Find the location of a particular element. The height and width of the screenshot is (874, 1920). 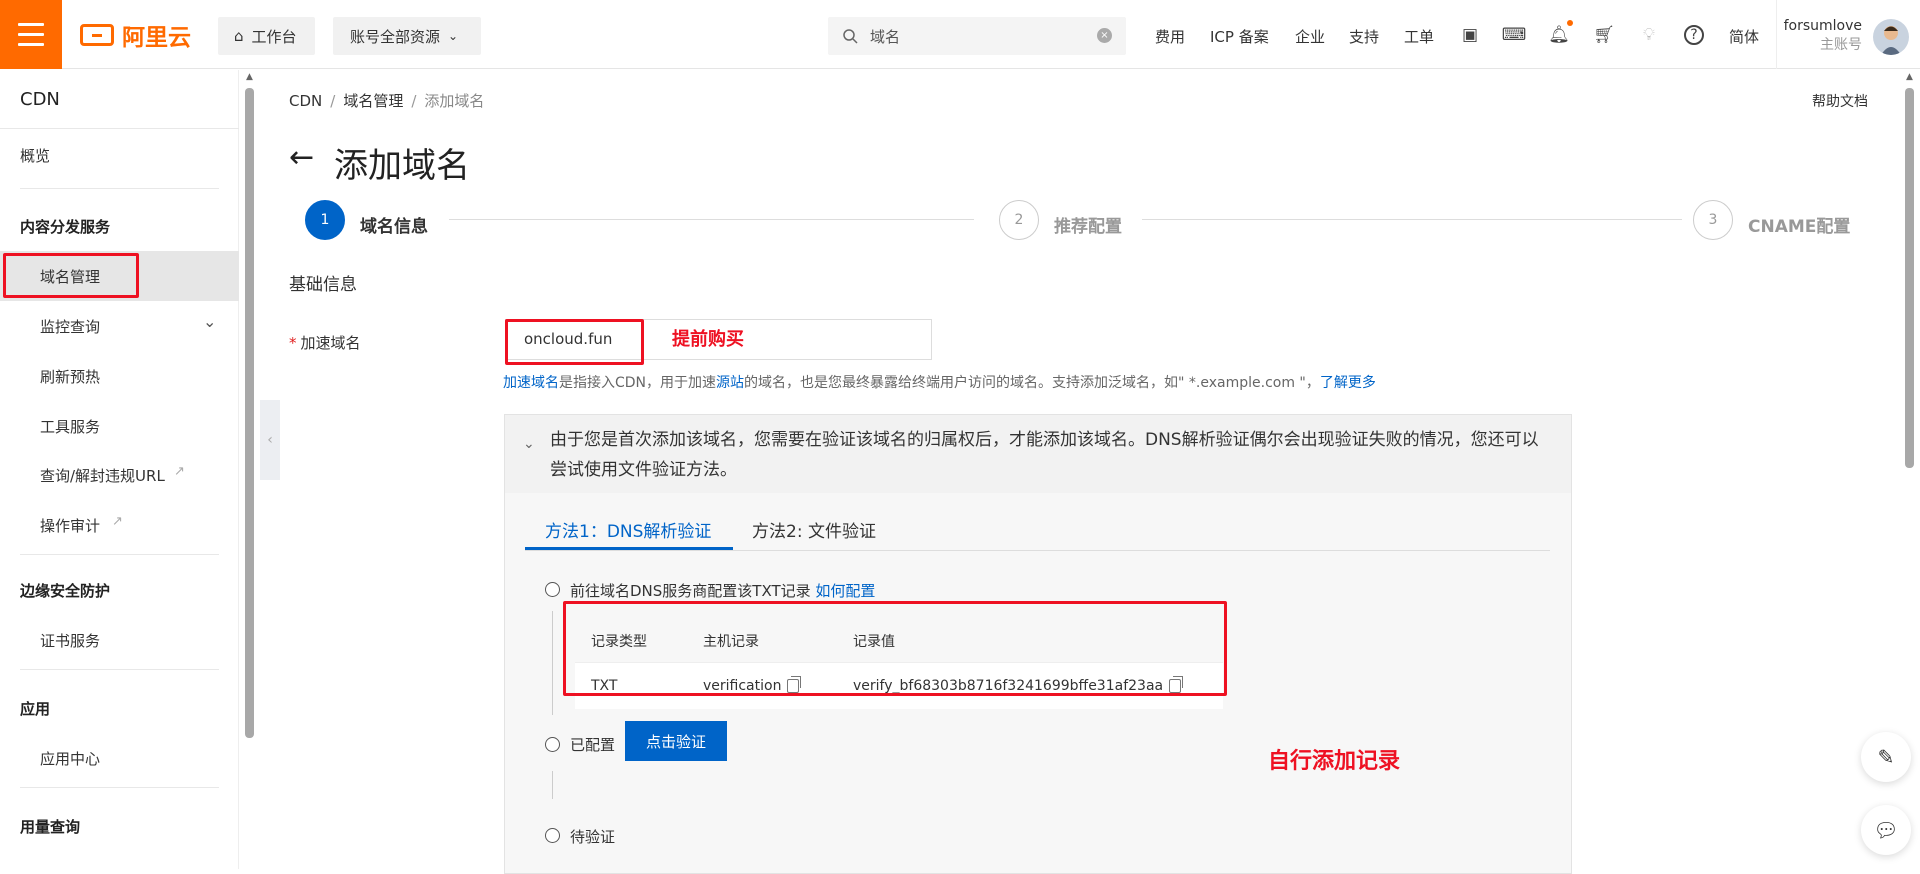

hint-link-accel-domain: 加速域名 is located at coordinates (531, 383).